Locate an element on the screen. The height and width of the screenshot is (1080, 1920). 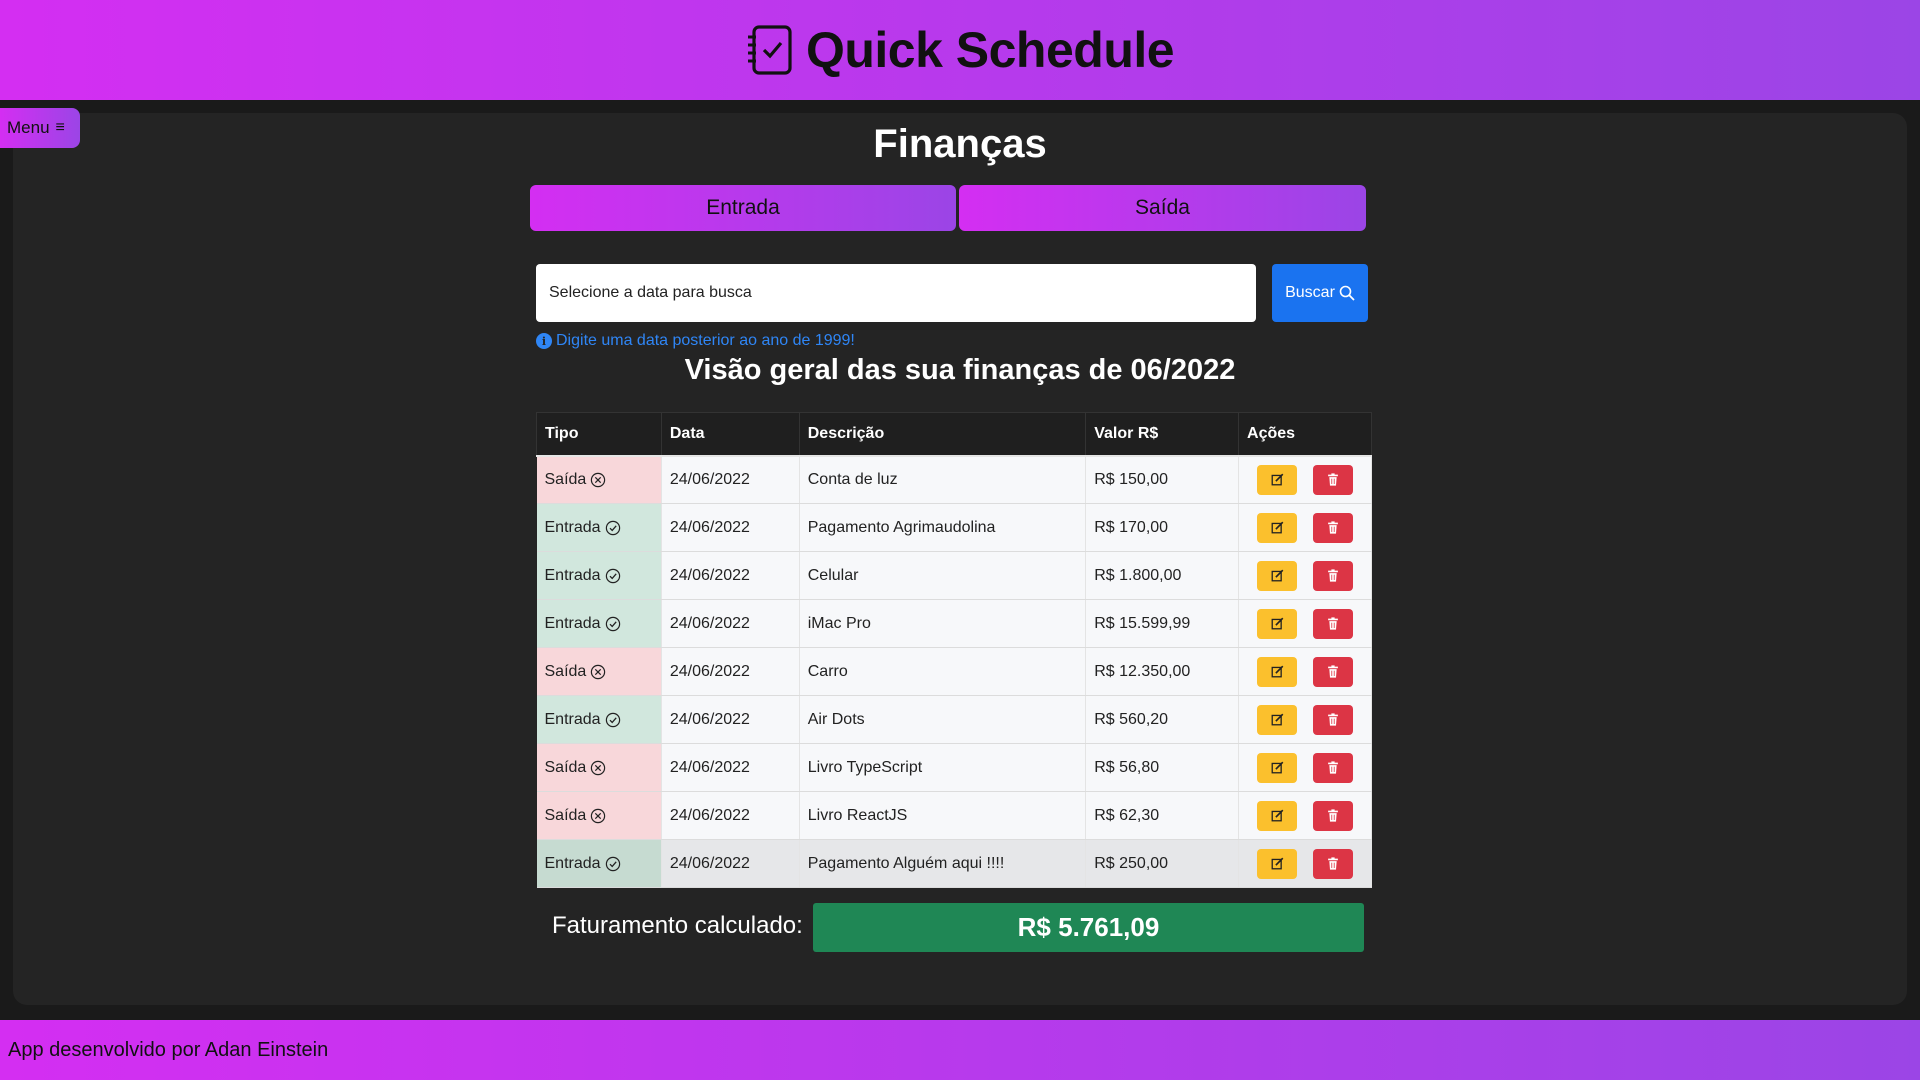
header-tipo: Tipo is located at coordinates (599, 434).